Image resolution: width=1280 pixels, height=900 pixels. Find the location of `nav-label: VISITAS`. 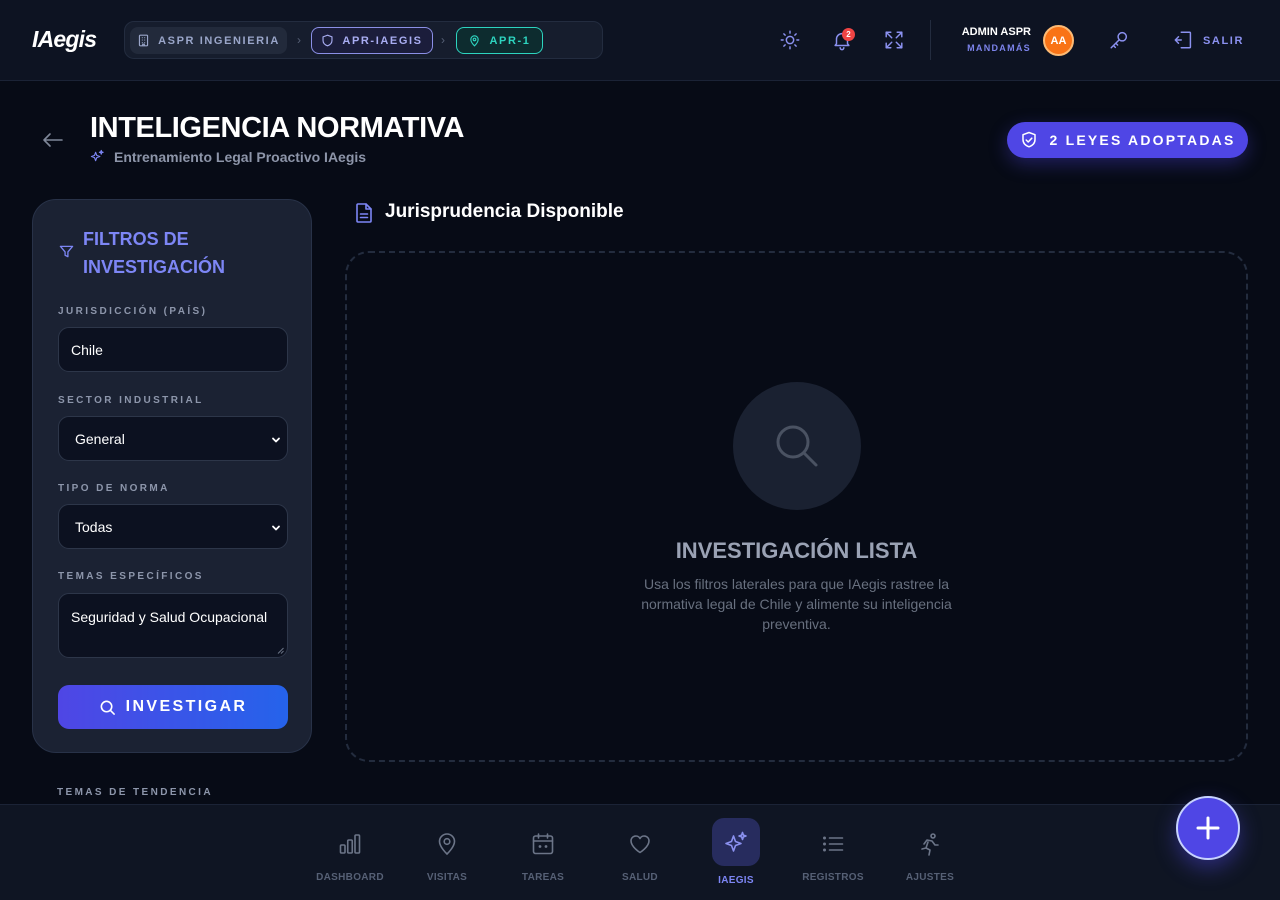

nav-label: VISITAS is located at coordinates (447, 877).